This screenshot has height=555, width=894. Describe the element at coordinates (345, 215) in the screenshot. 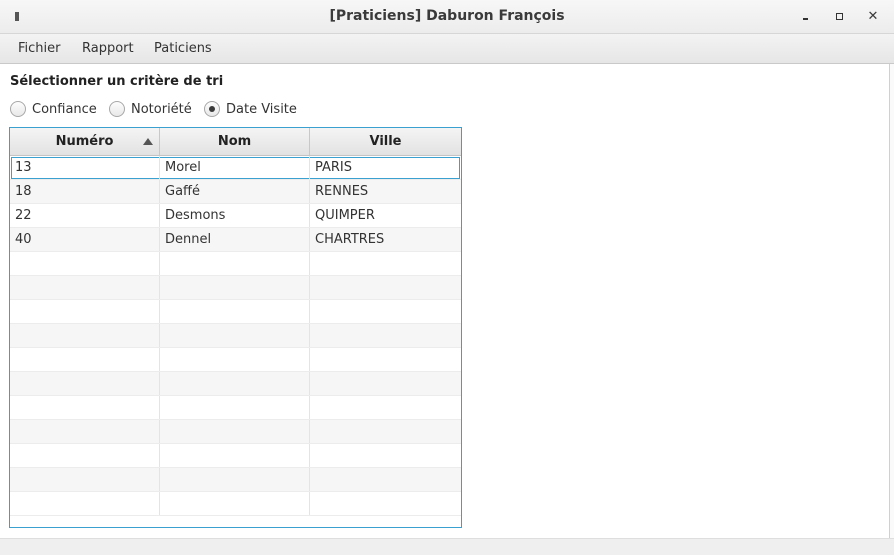

I see `table-cell: QUIMPER` at that location.